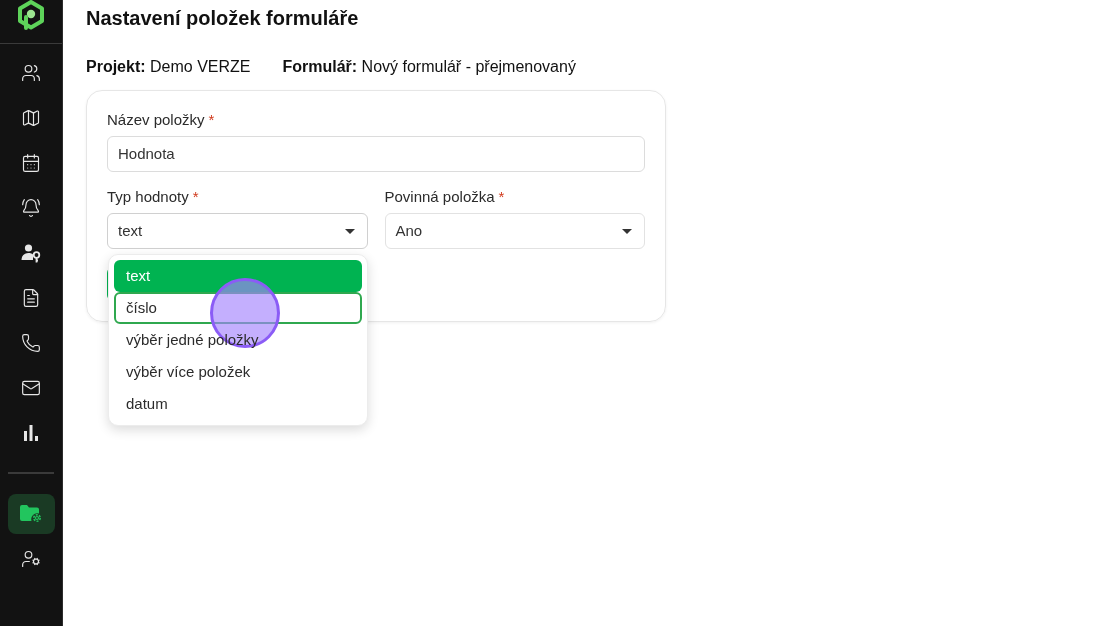  Describe the element at coordinates (148, 197) in the screenshot. I see `field-label: Typ hodnoty` at that location.